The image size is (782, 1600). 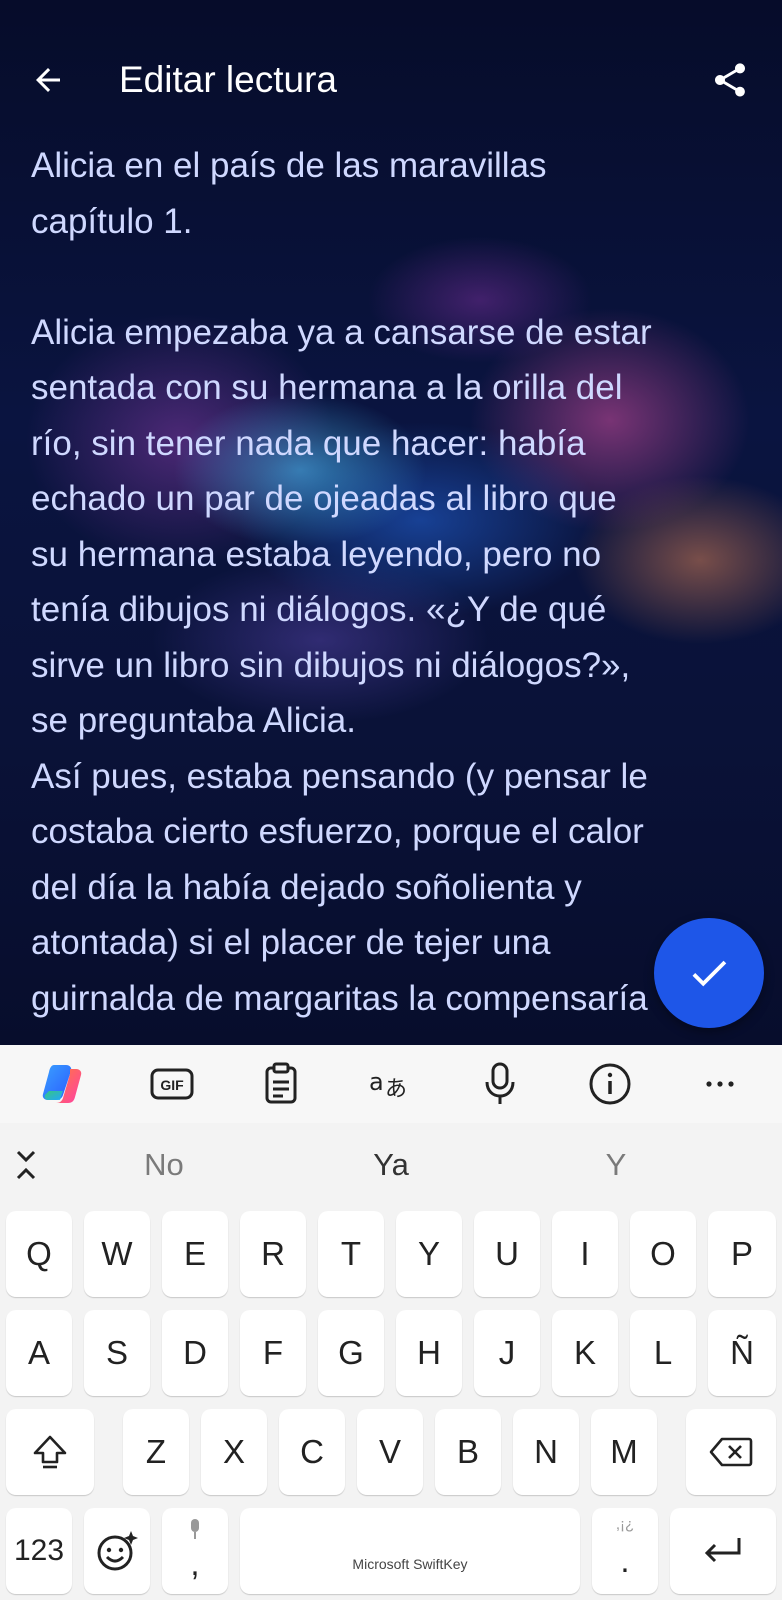 I want to click on text-line: costaba cierto esfuerzo, porque el calor, so click(x=337, y=831).